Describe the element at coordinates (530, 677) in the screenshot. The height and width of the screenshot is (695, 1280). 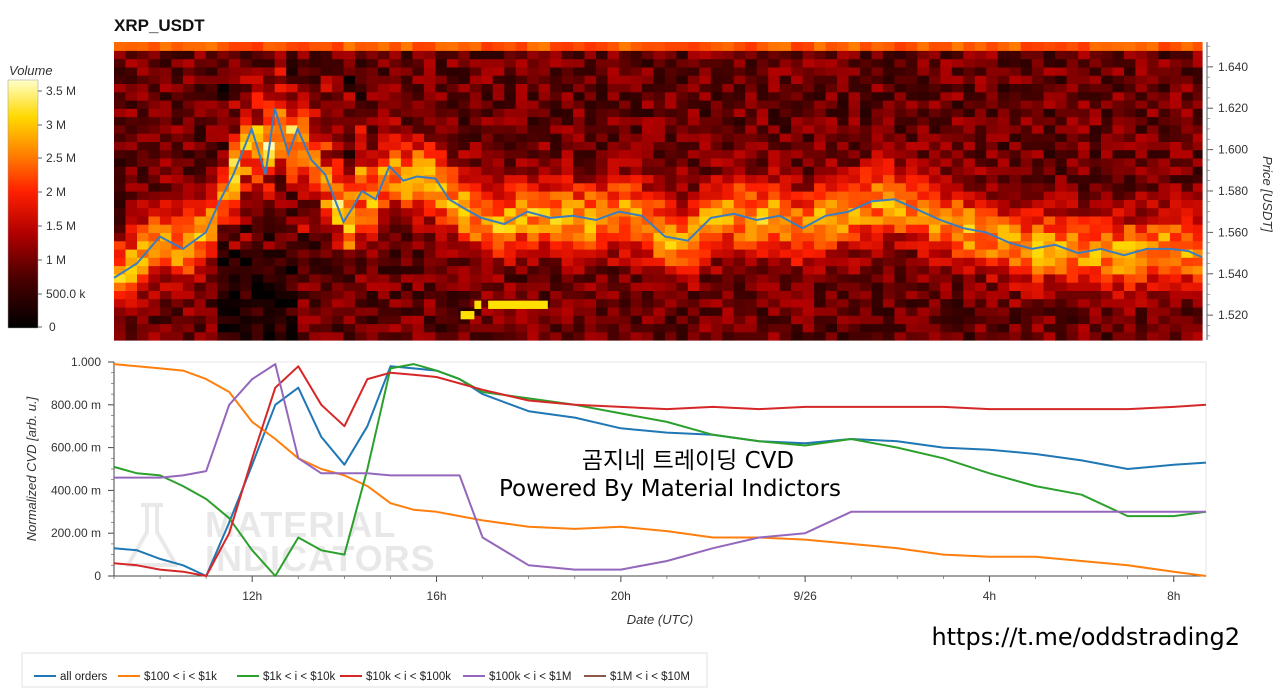
I see `legend-label: $100k < i < $1M` at that location.